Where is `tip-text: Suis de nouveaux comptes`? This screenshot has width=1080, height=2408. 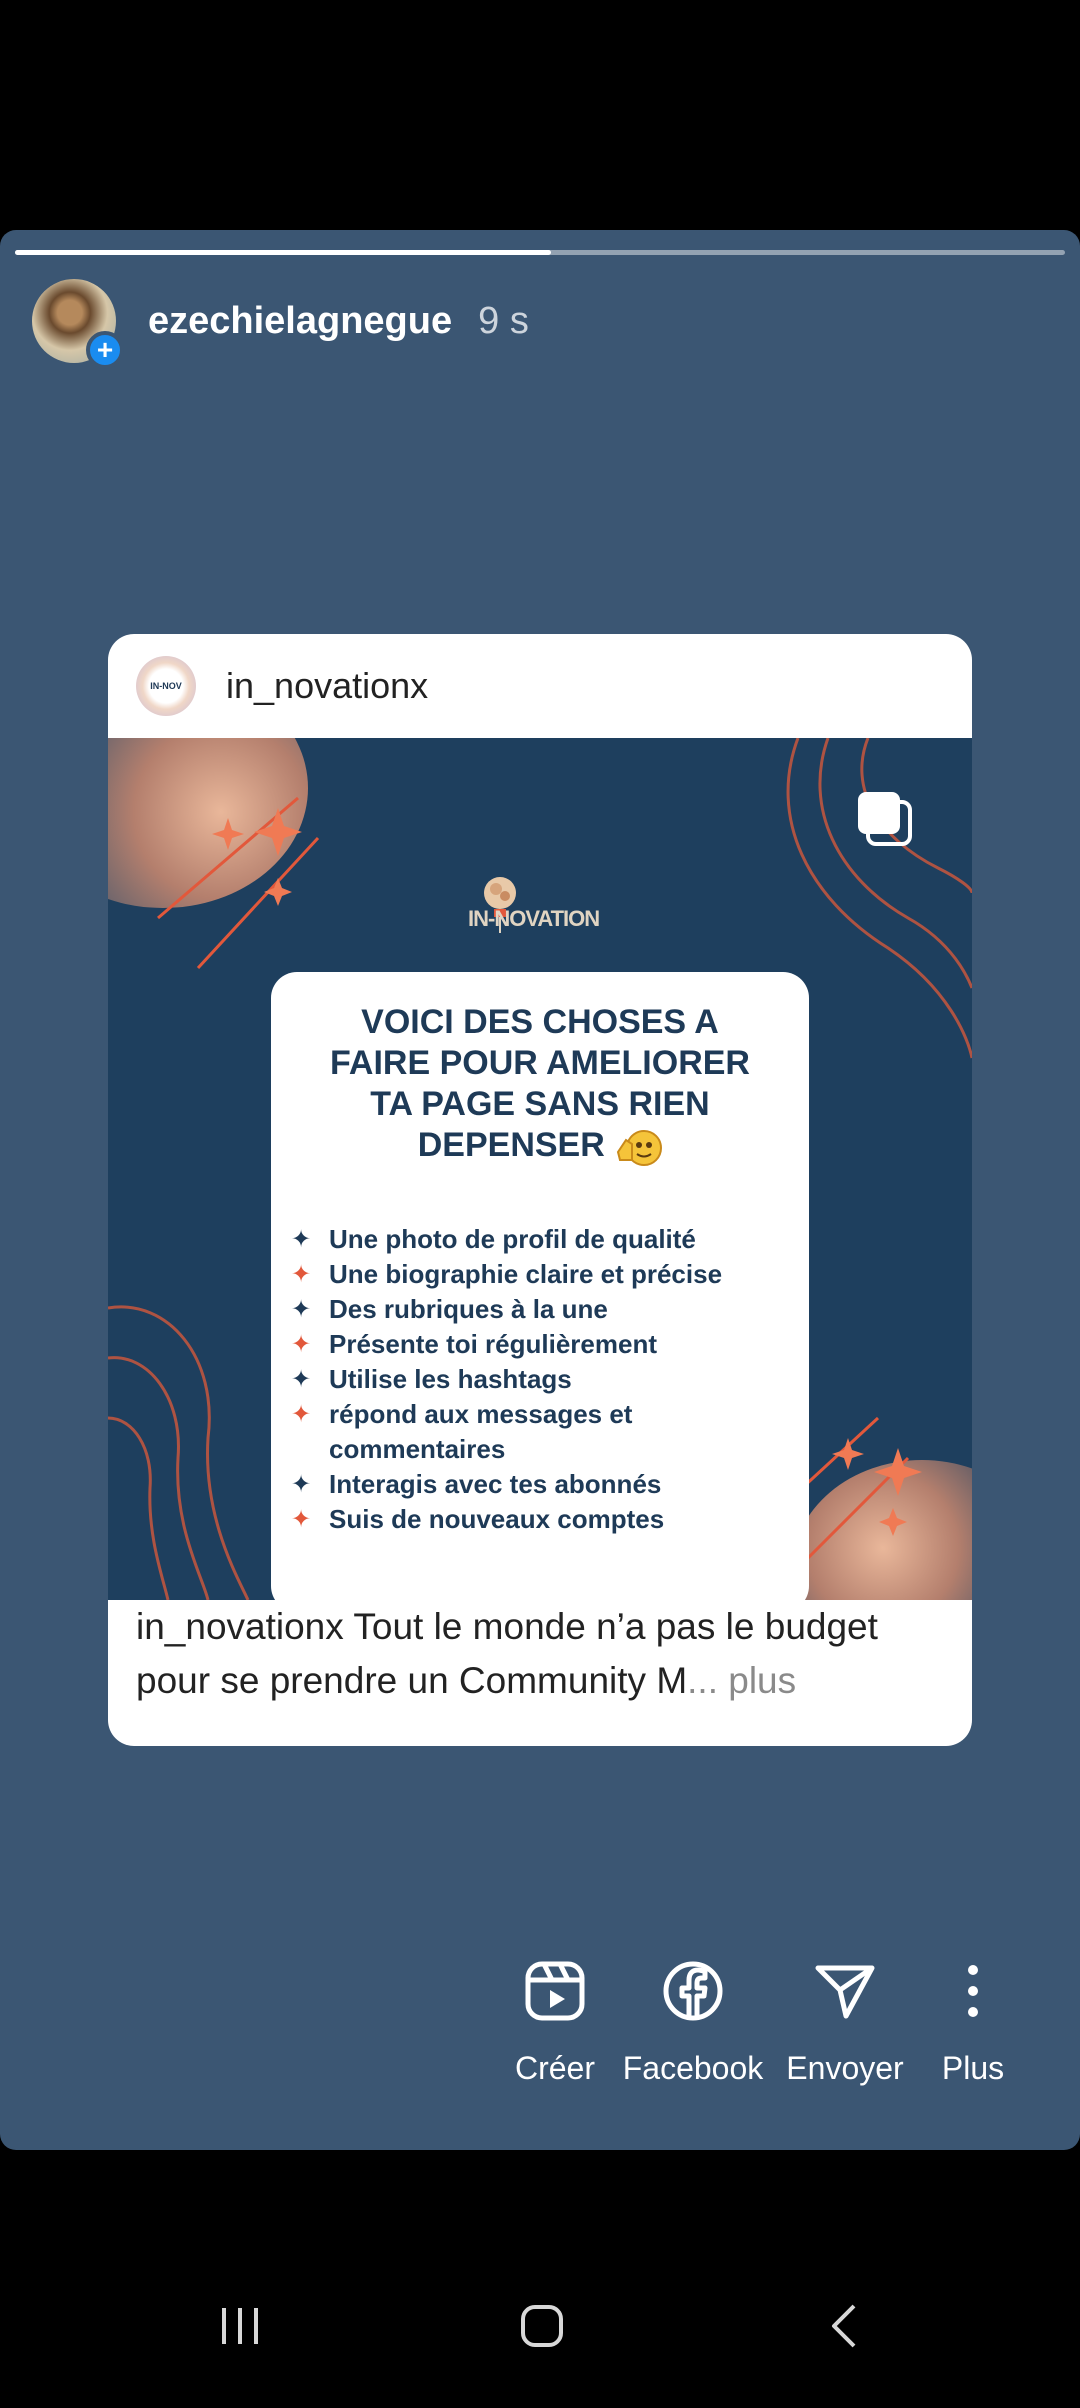
tip-text: Suis de nouveaux comptes is located at coordinates (497, 1519).